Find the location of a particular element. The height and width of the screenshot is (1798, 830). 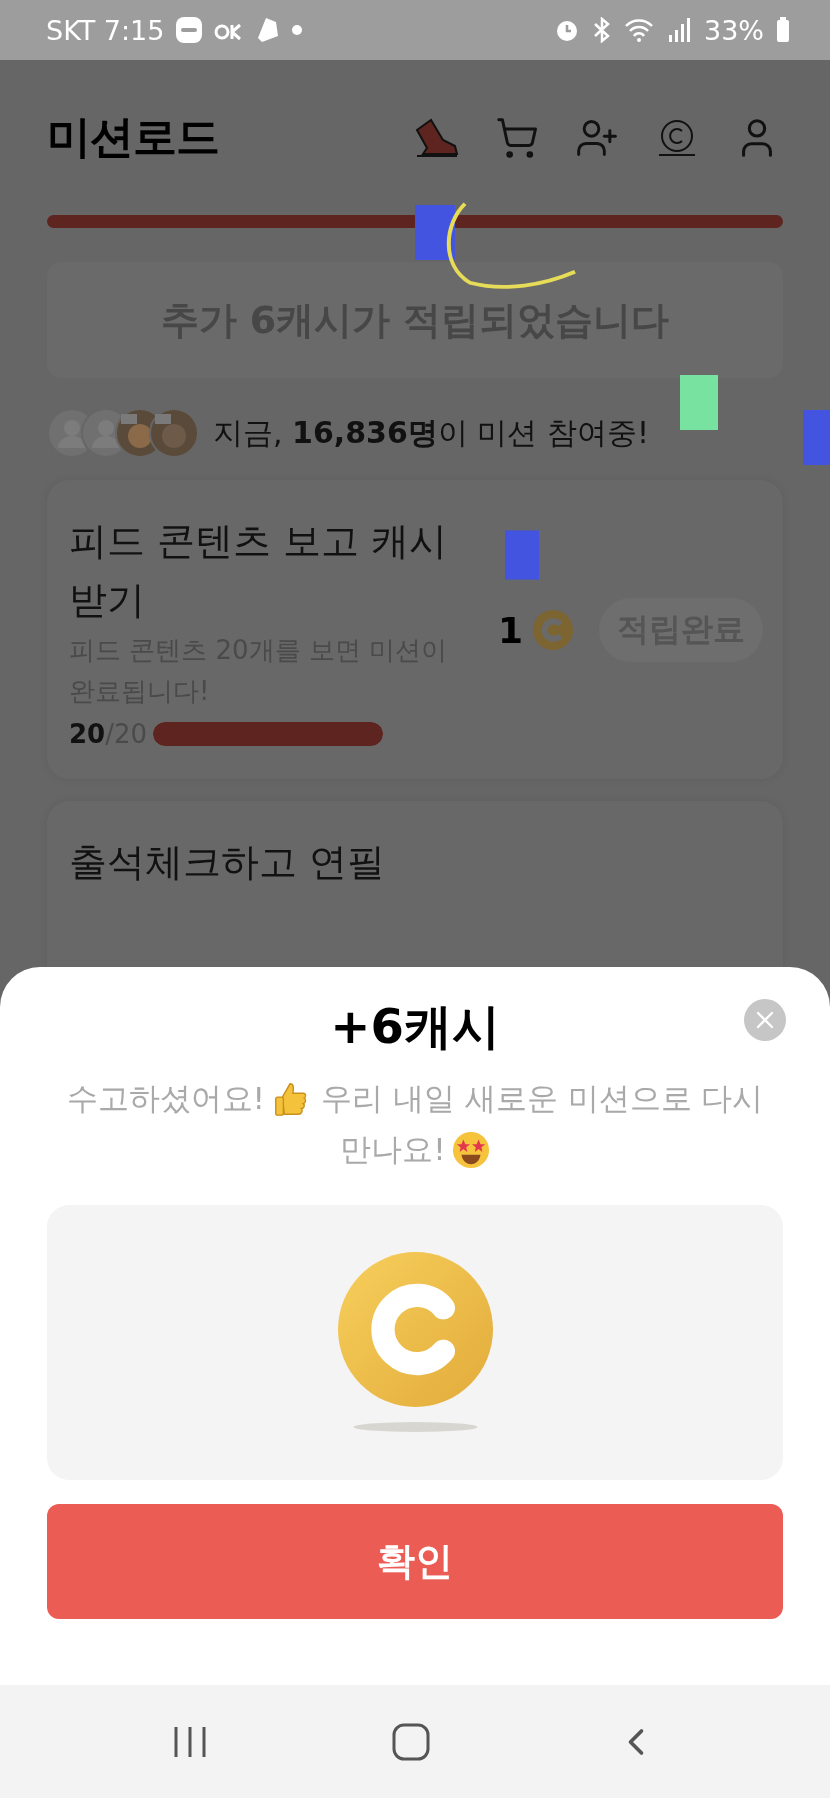

status-time: SKT 7:15 is located at coordinates (105, 30).